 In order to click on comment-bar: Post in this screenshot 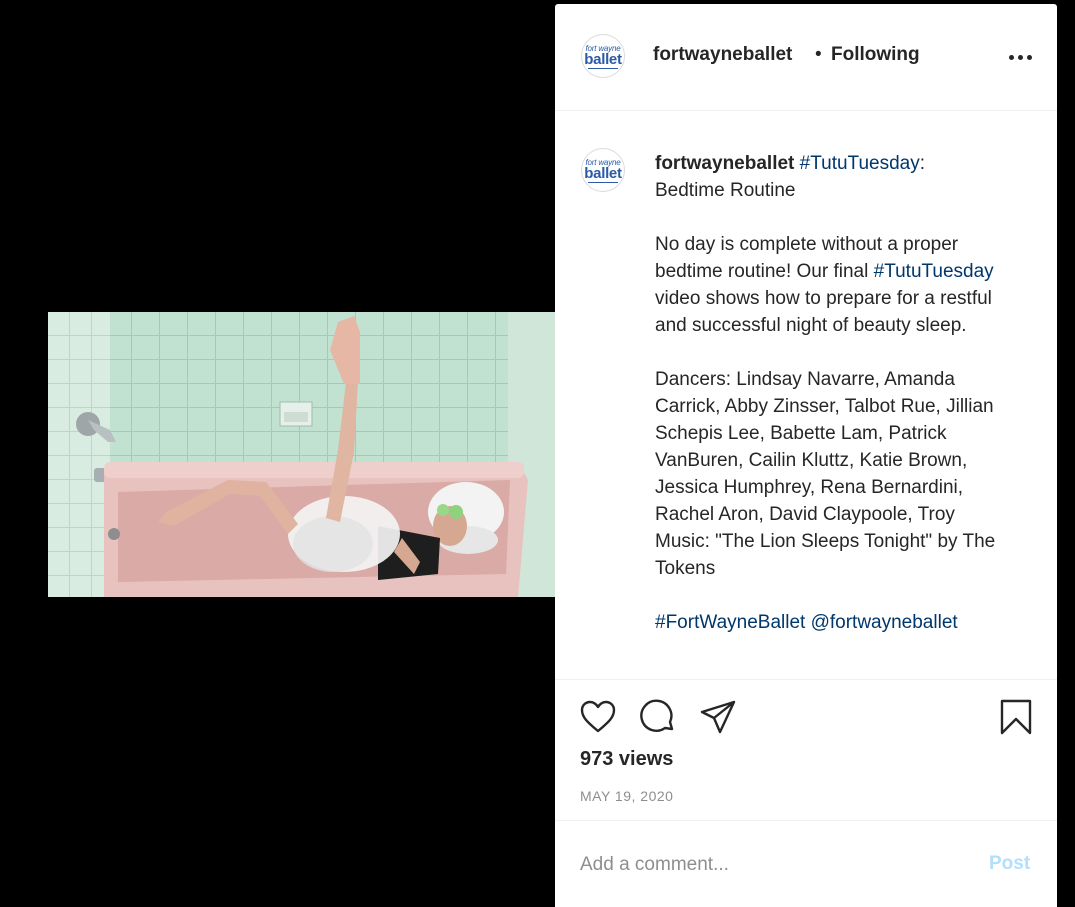, I will do `click(806, 863)`.